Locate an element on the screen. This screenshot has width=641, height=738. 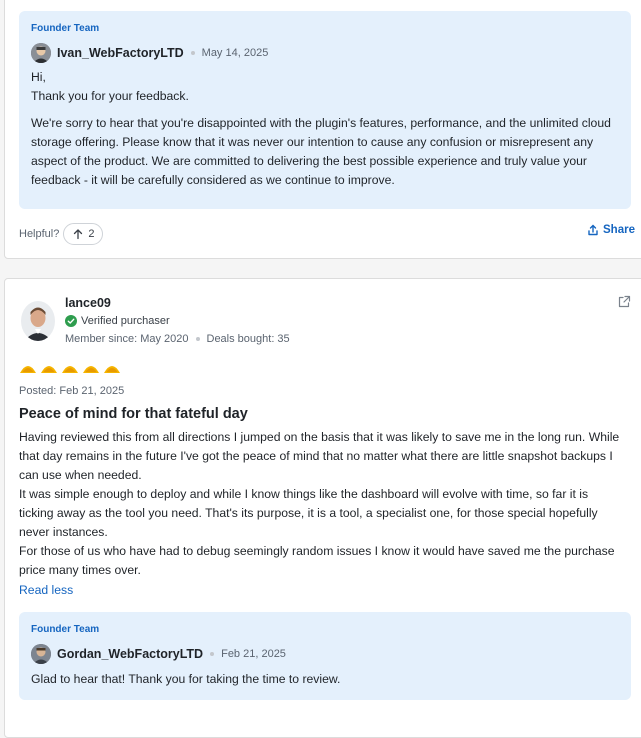
reply-author-row: Gordan_WebFactoryLTD Feb 21, 2025 is located at coordinates (158, 654).